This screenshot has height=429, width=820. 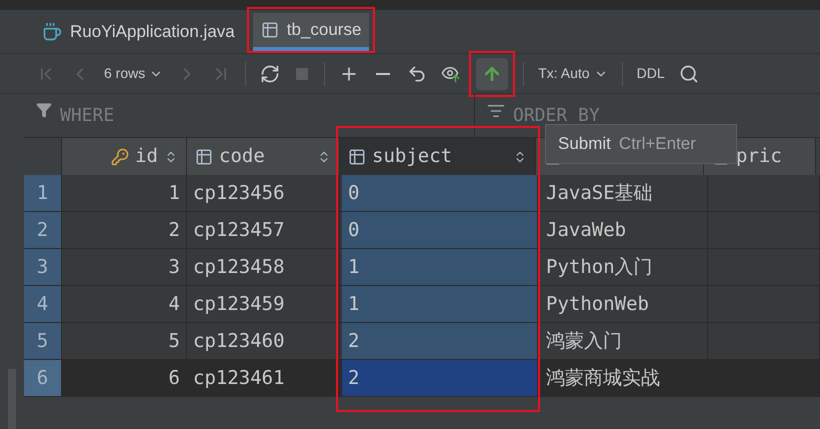 I want to click on row-number: 5, so click(x=43, y=341).